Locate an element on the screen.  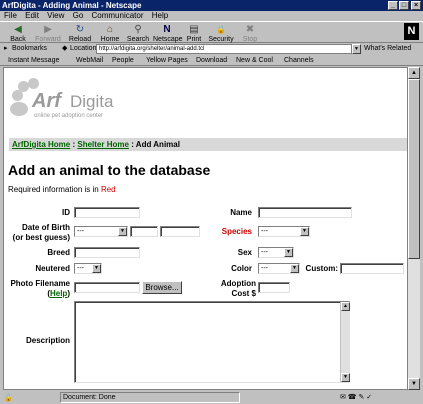
search-icon: ⚲ is located at coordinates (138, 29).